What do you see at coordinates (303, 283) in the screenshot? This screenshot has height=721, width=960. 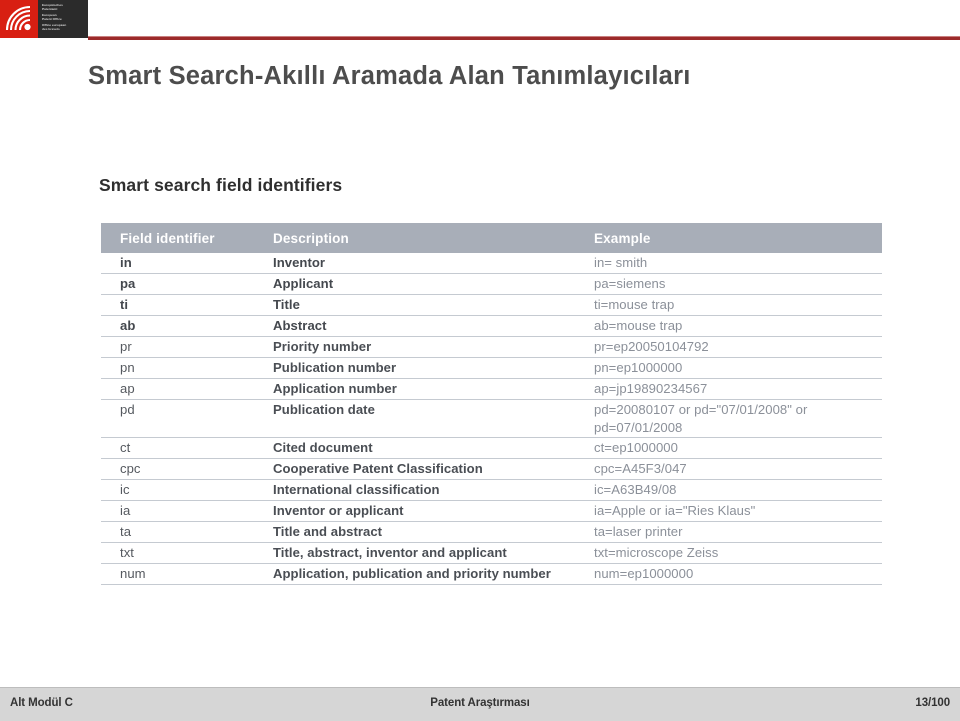 I see `cell-description: Applicant` at bounding box center [303, 283].